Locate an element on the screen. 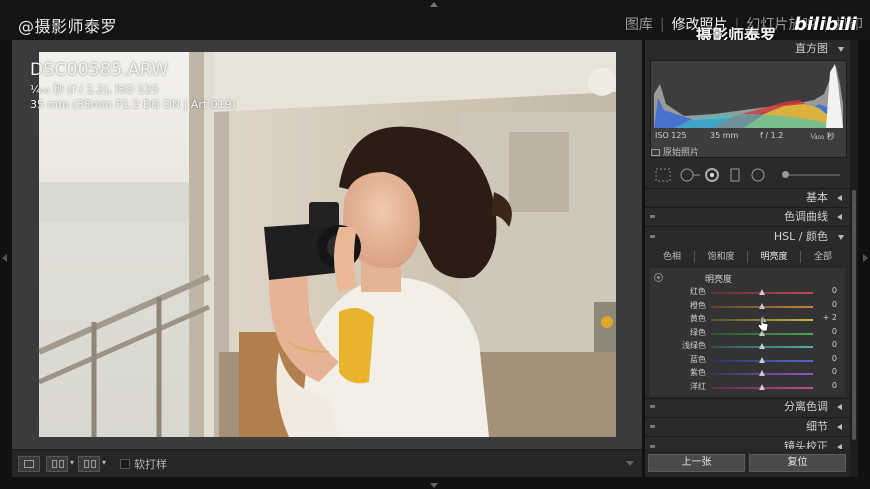  photo-lens: 35 mm (35mm F1.2 DG DN | Art 019) is located at coordinates (133, 104).